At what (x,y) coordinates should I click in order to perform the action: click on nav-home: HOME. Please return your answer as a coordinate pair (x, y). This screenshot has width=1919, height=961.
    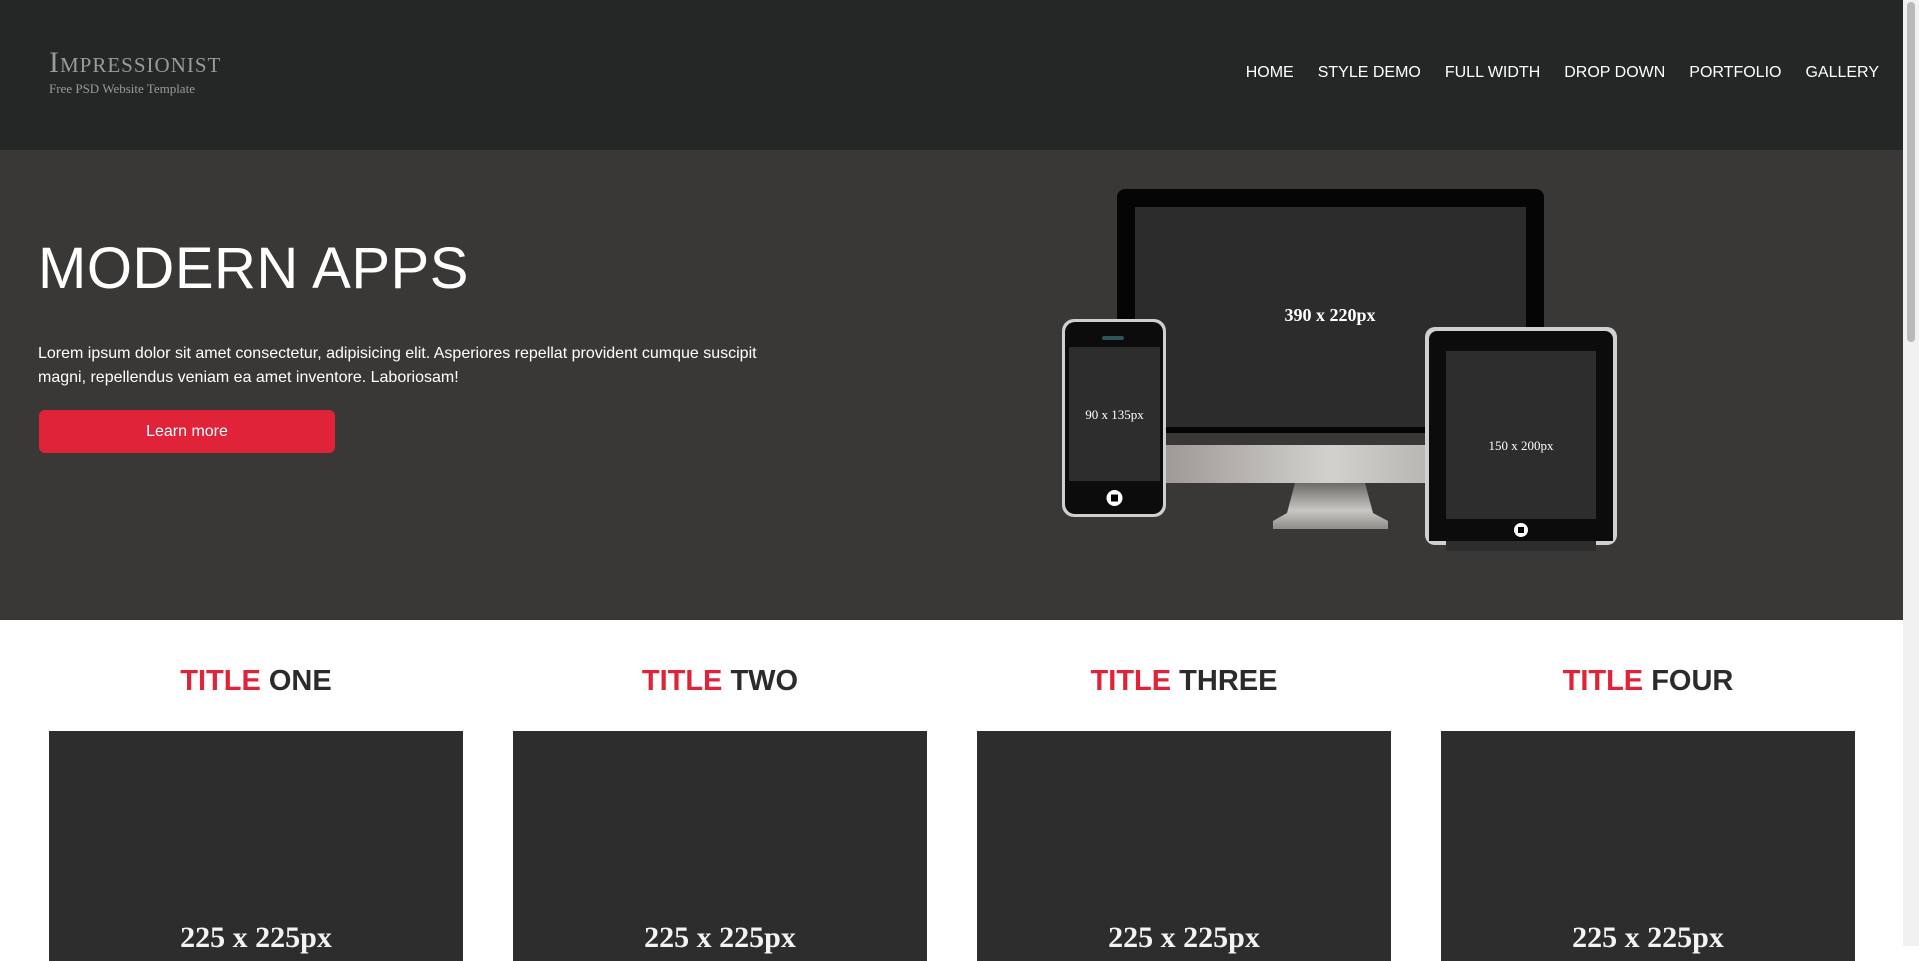
    Looking at the image, I should click on (1270, 73).